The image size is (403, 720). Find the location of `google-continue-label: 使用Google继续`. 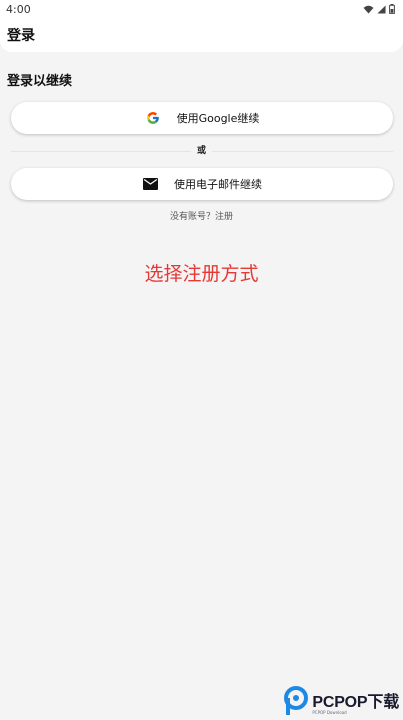

google-continue-label: 使用Google继续 is located at coordinates (218, 118).